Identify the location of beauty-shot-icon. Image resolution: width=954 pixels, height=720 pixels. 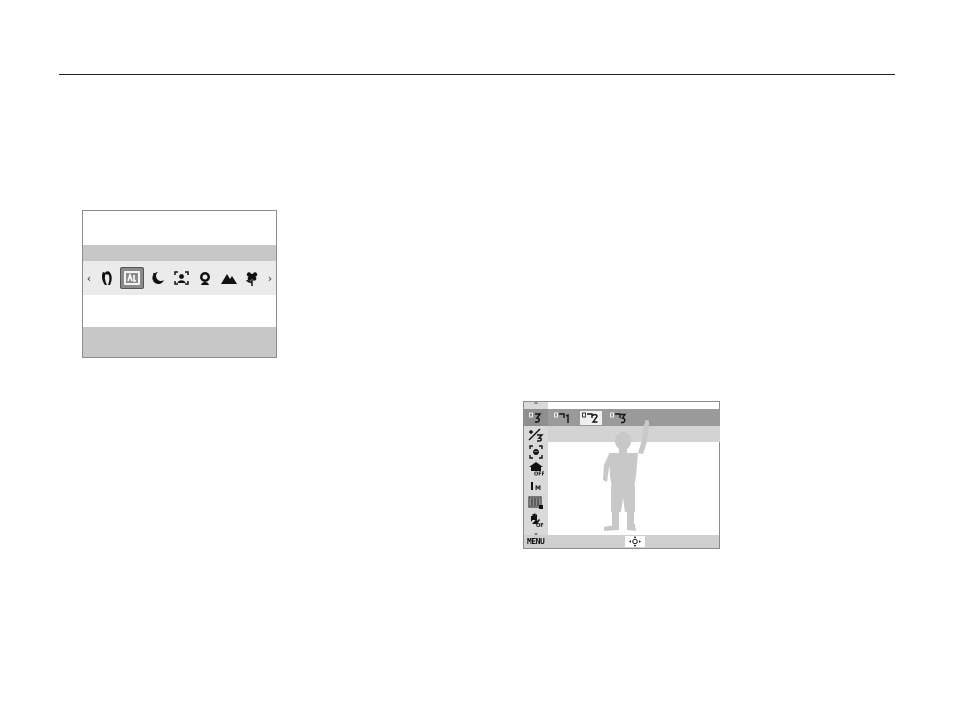
(107, 278).